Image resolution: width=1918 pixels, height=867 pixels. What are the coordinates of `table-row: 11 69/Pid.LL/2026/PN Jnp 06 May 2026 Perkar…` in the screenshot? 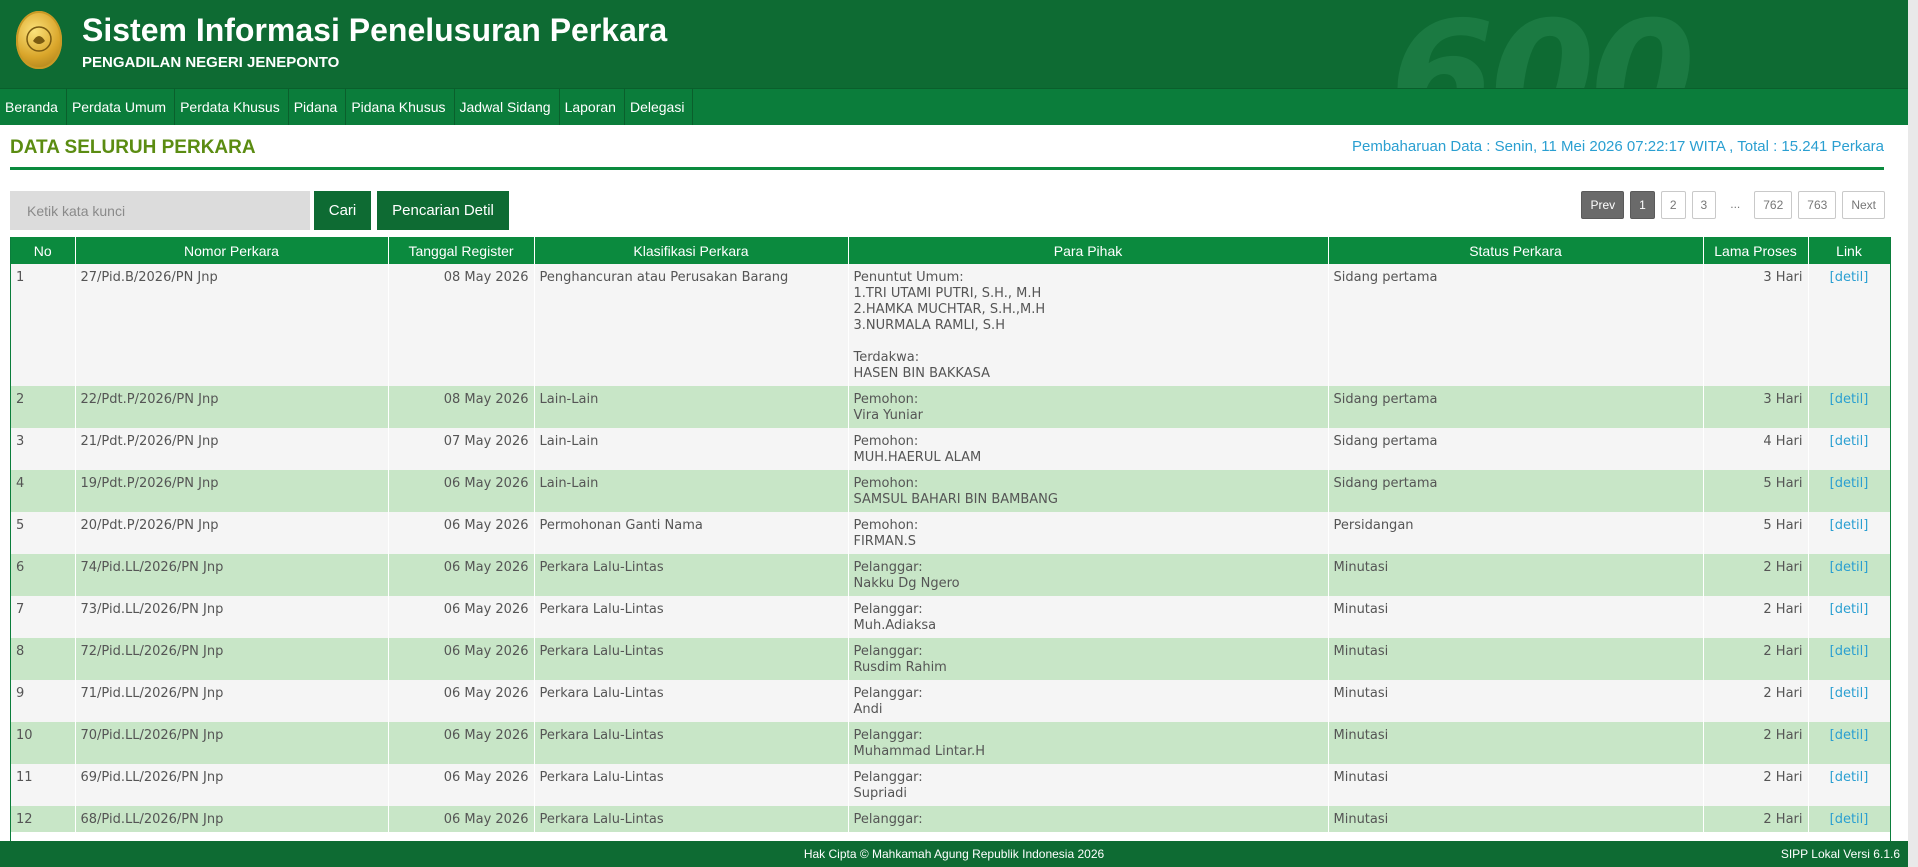 It's located at (950, 785).